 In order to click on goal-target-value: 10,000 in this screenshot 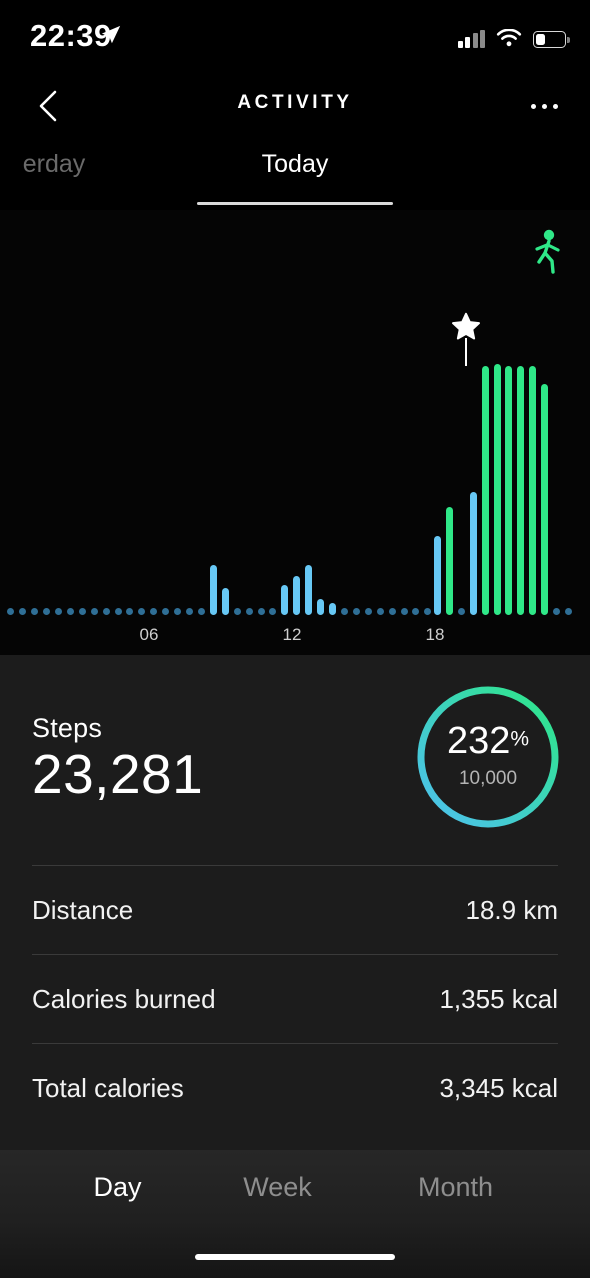, I will do `click(488, 778)`.